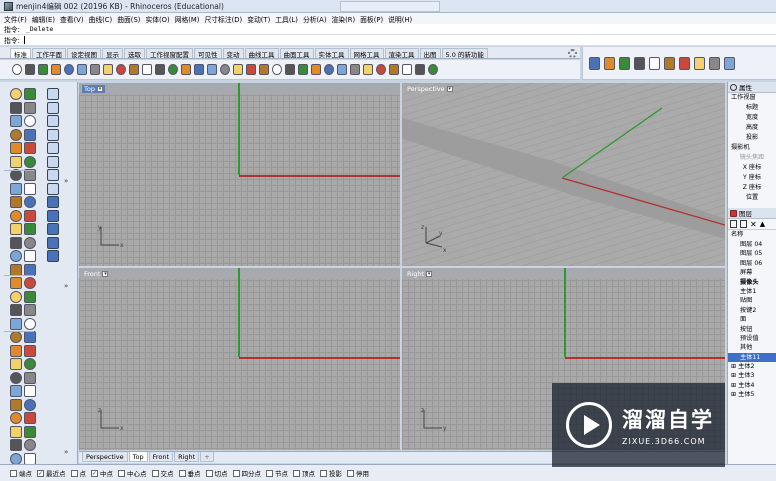 The height and width of the screenshot is (481, 776). I want to click on toolbar-tab: 显示, so click(112, 53).